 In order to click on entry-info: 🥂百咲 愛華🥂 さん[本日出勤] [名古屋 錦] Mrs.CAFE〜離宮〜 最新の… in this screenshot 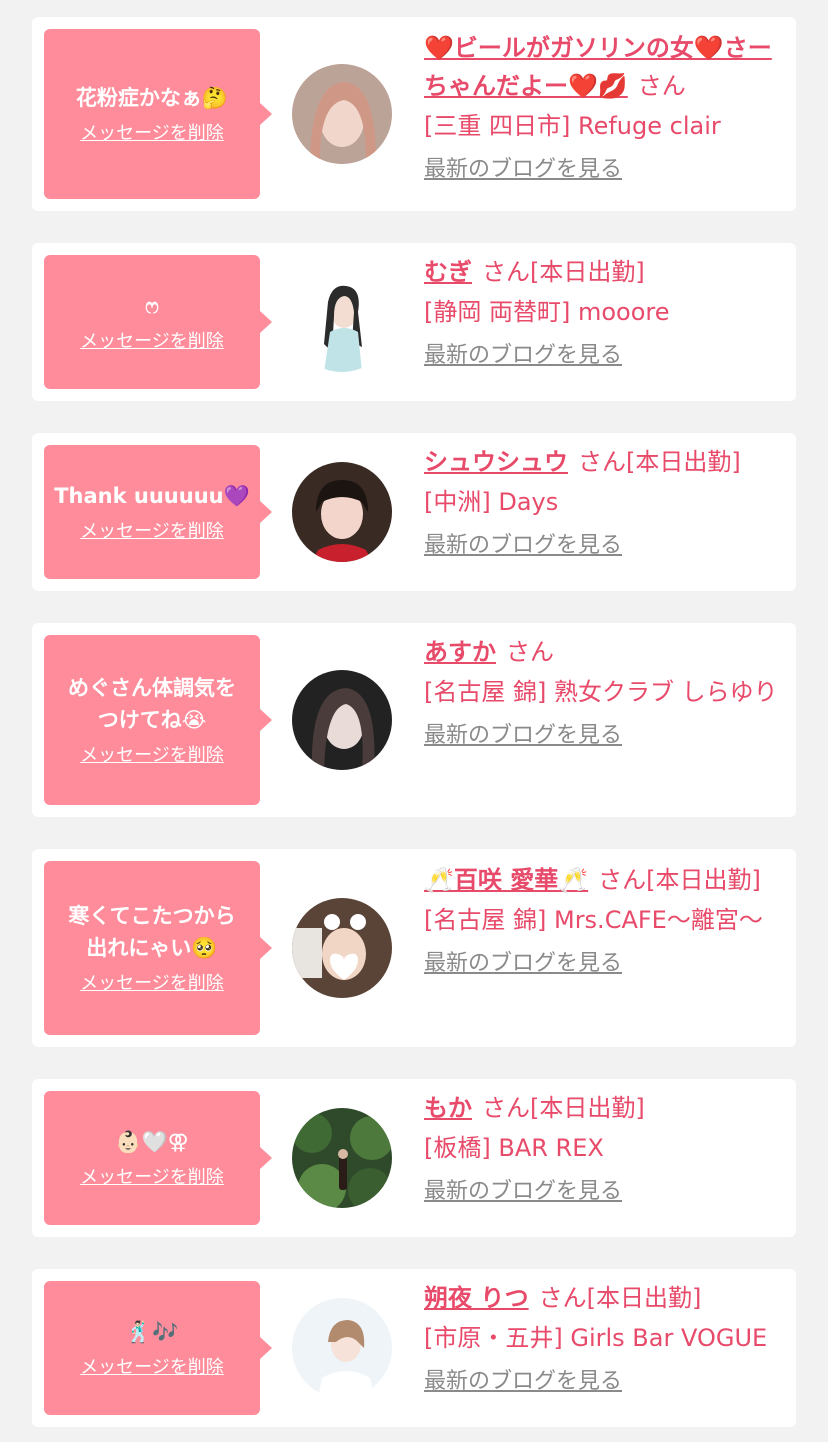, I will do `click(604, 920)`.